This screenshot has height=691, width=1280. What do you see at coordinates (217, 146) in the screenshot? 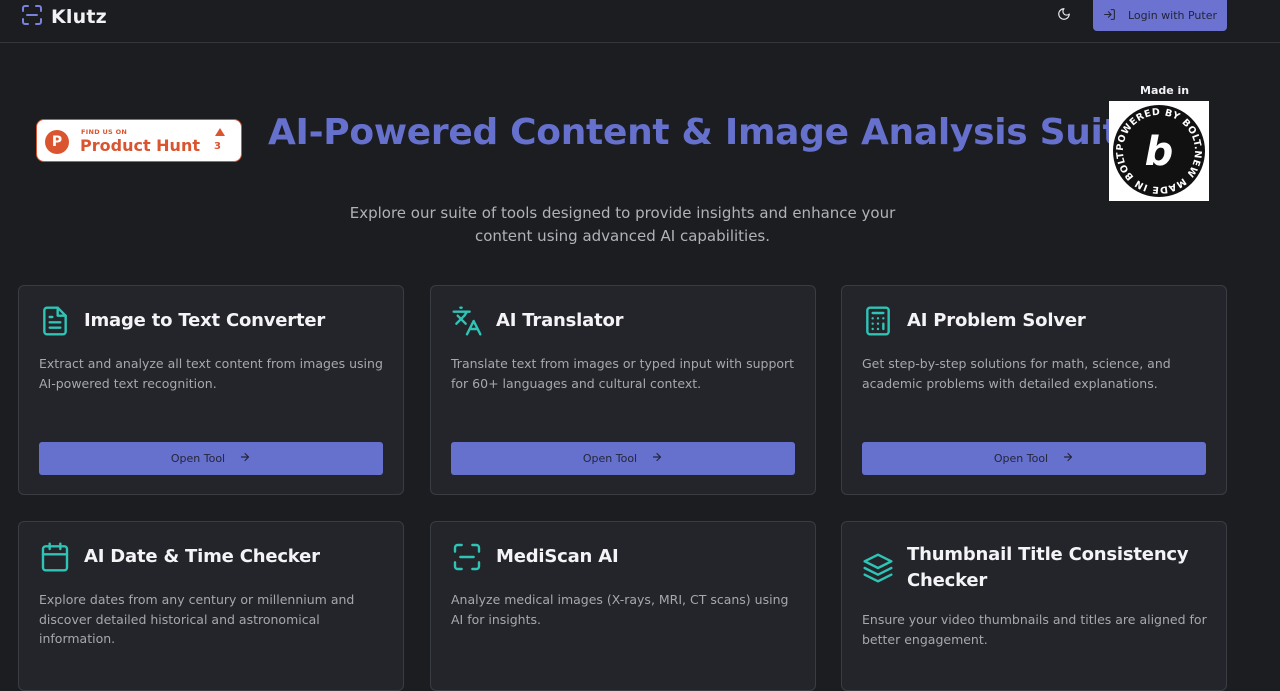
I see `upvote-count: 3` at bounding box center [217, 146].